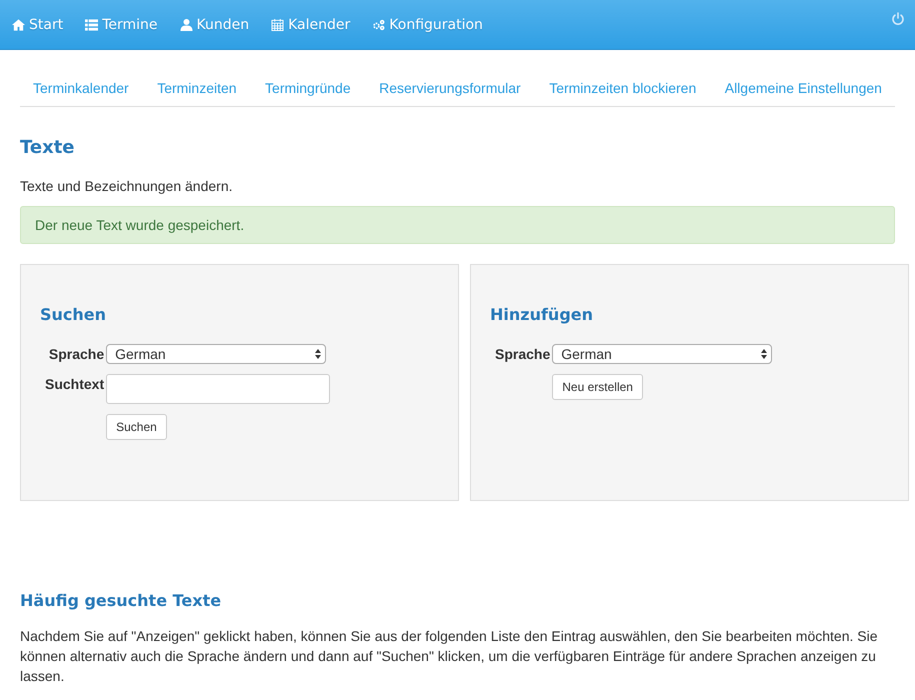  Describe the element at coordinates (898, 19) in the screenshot. I see `power-icon` at that location.